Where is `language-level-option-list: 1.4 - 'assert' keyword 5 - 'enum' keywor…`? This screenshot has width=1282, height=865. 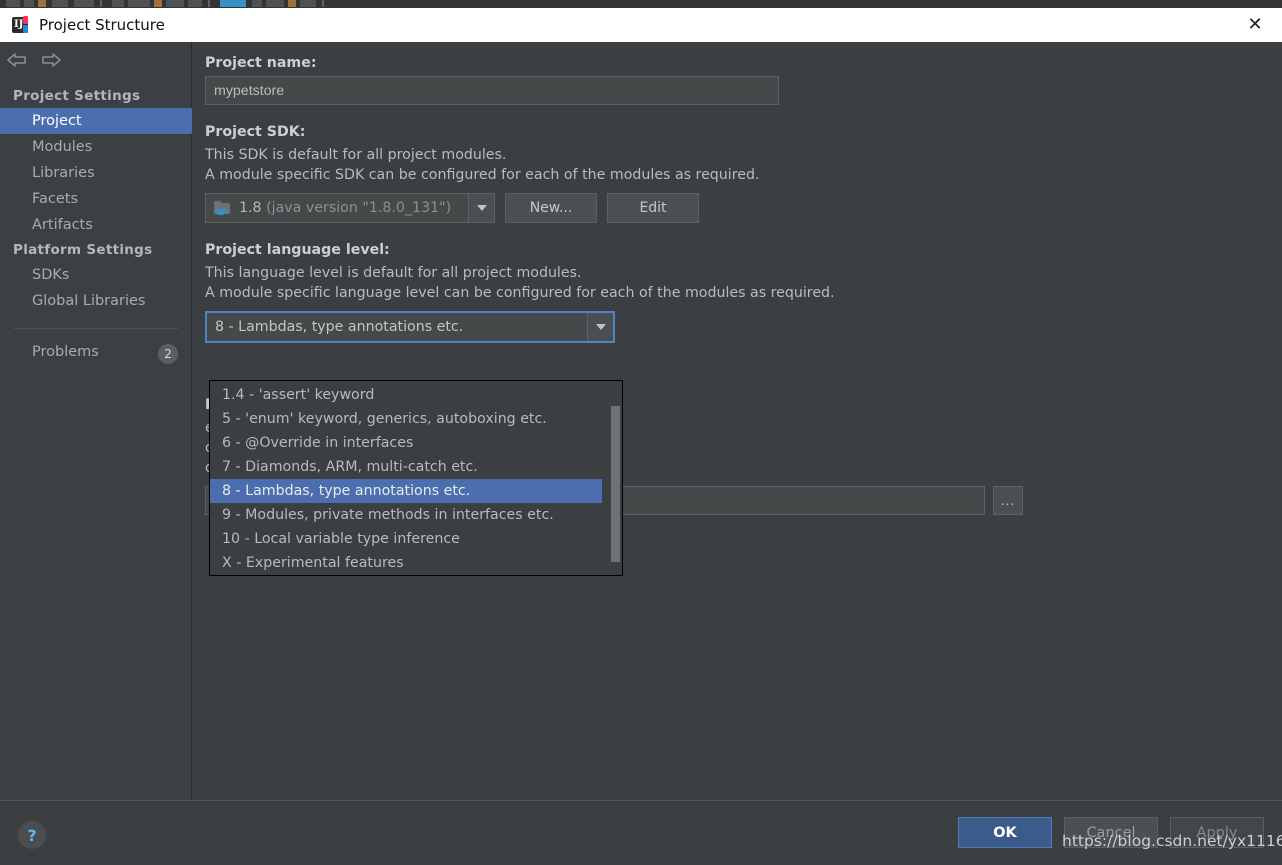 language-level-option-list: 1.4 - 'assert' keyword 5 - 'enum' keywor… is located at coordinates (406, 479).